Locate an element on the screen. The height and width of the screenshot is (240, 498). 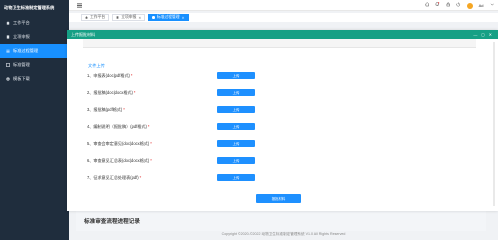
sidebar-item-label: 模板下载 is located at coordinates (21, 78).